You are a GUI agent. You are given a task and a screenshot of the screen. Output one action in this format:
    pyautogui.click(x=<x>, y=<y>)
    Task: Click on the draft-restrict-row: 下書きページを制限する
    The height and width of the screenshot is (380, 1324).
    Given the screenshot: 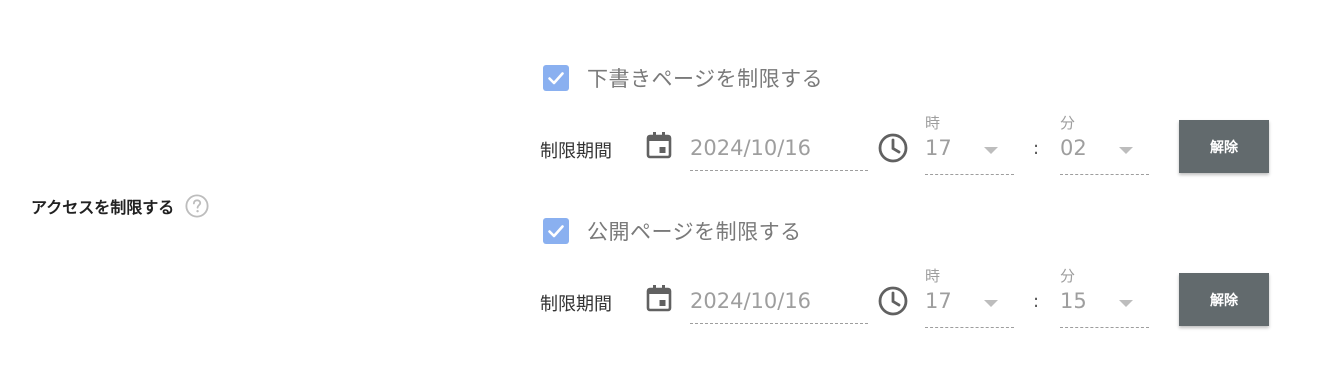 What is the action you would take?
    pyautogui.click(x=683, y=78)
    